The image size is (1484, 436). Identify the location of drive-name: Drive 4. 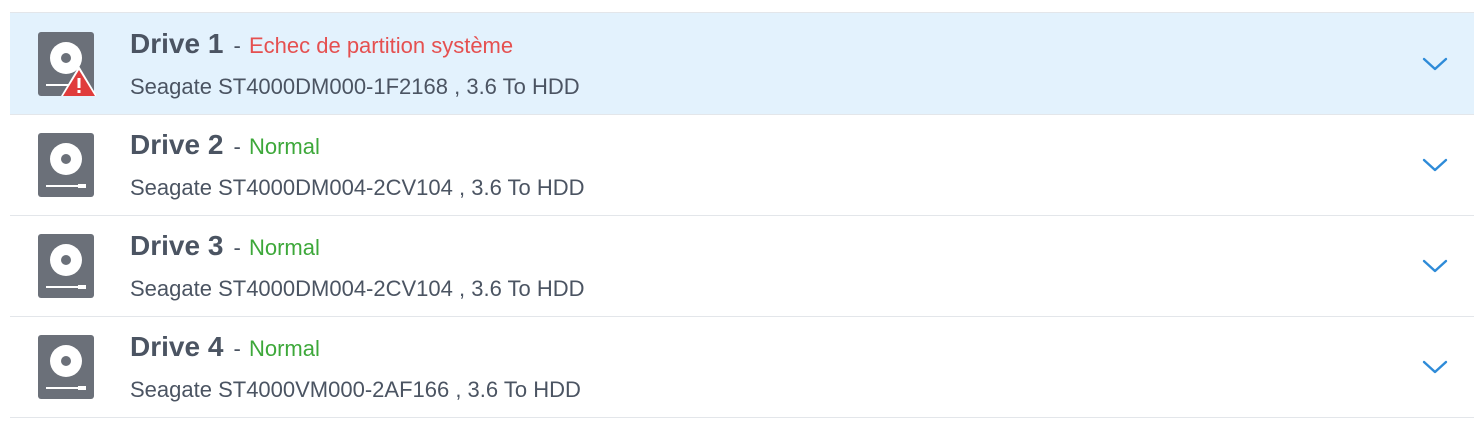
(177, 346).